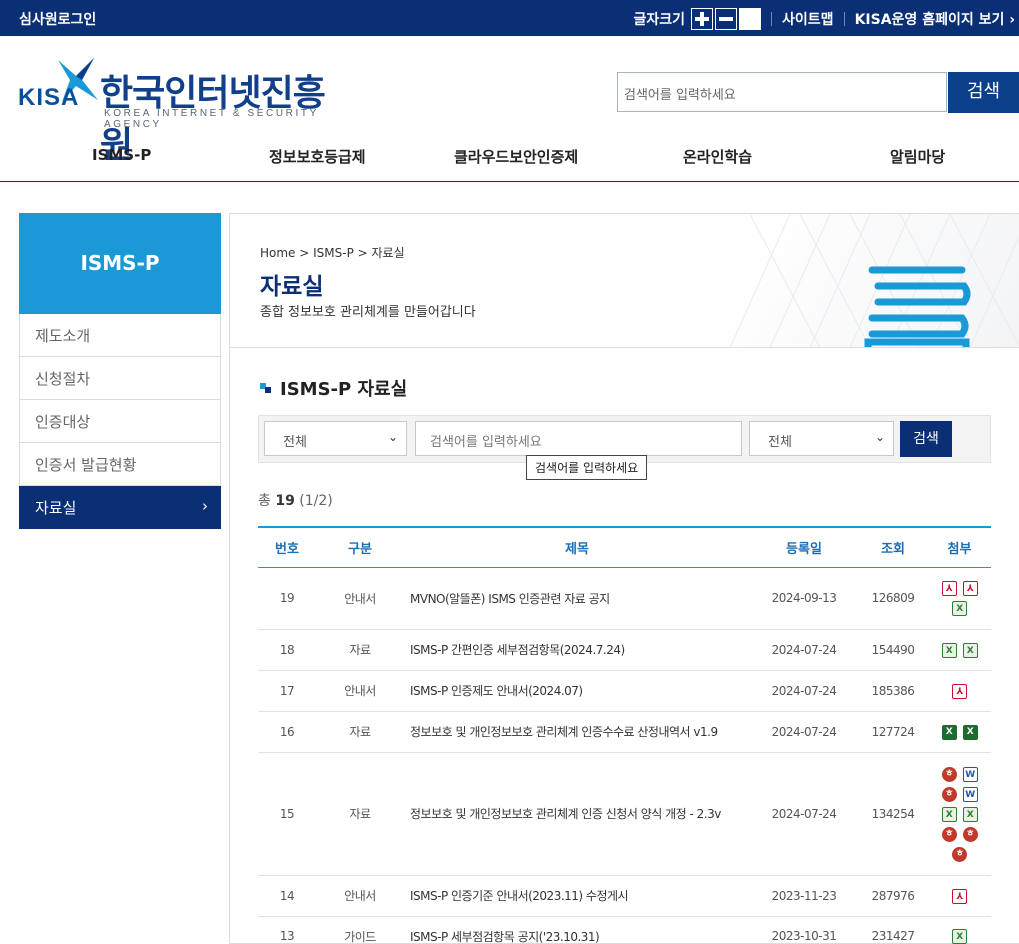 This screenshot has width=1019, height=944. What do you see at coordinates (821, 438) in the screenshot?
I see `field-select: 전체 ⌄` at bounding box center [821, 438].